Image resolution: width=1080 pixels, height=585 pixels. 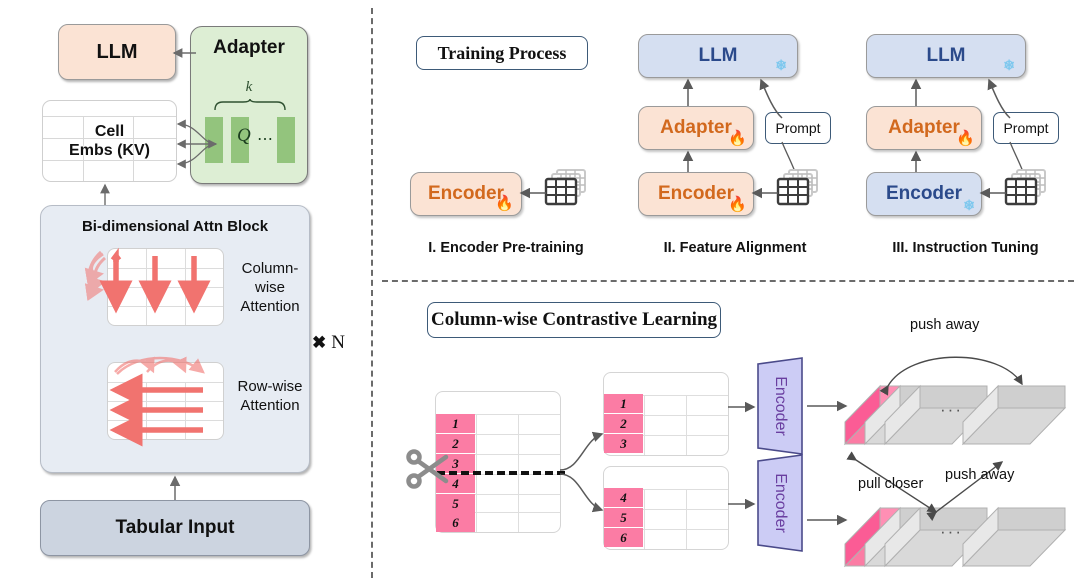 I want to click on split-bottom-cell: 6, so click(x=623, y=537).